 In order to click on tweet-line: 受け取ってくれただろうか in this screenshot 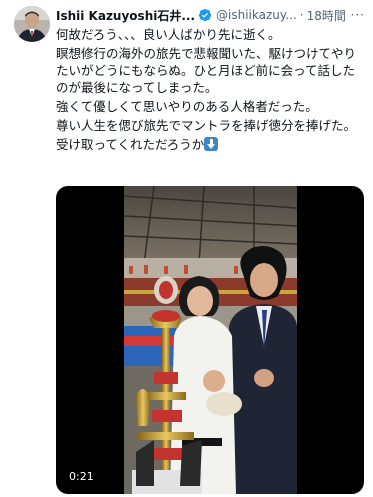, I will do `click(130, 144)`.